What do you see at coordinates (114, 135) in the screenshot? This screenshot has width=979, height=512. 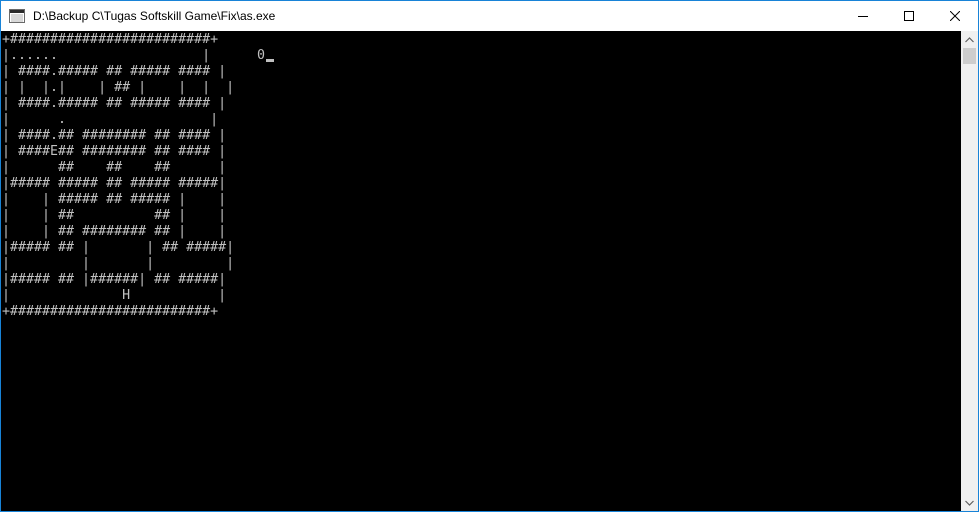 I see `maze-line: | ####.## ######## ## #### |` at bounding box center [114, 135].